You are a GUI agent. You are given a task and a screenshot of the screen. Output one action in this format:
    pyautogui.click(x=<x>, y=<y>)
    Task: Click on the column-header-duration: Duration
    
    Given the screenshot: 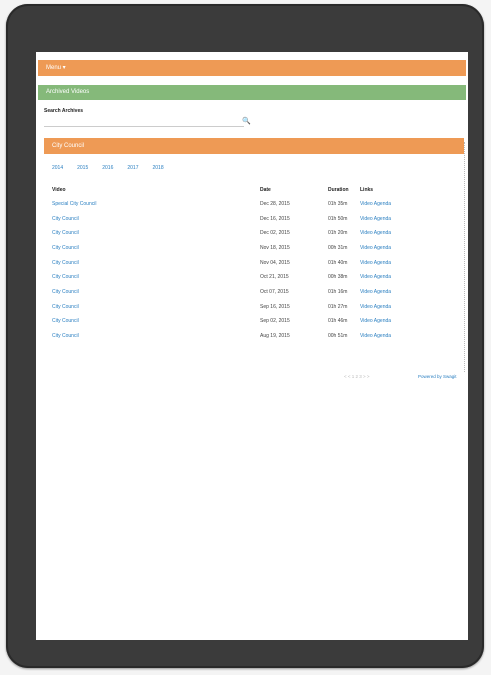 What is the action you would take?
    pyautogui.click(x=338, y=190)
    